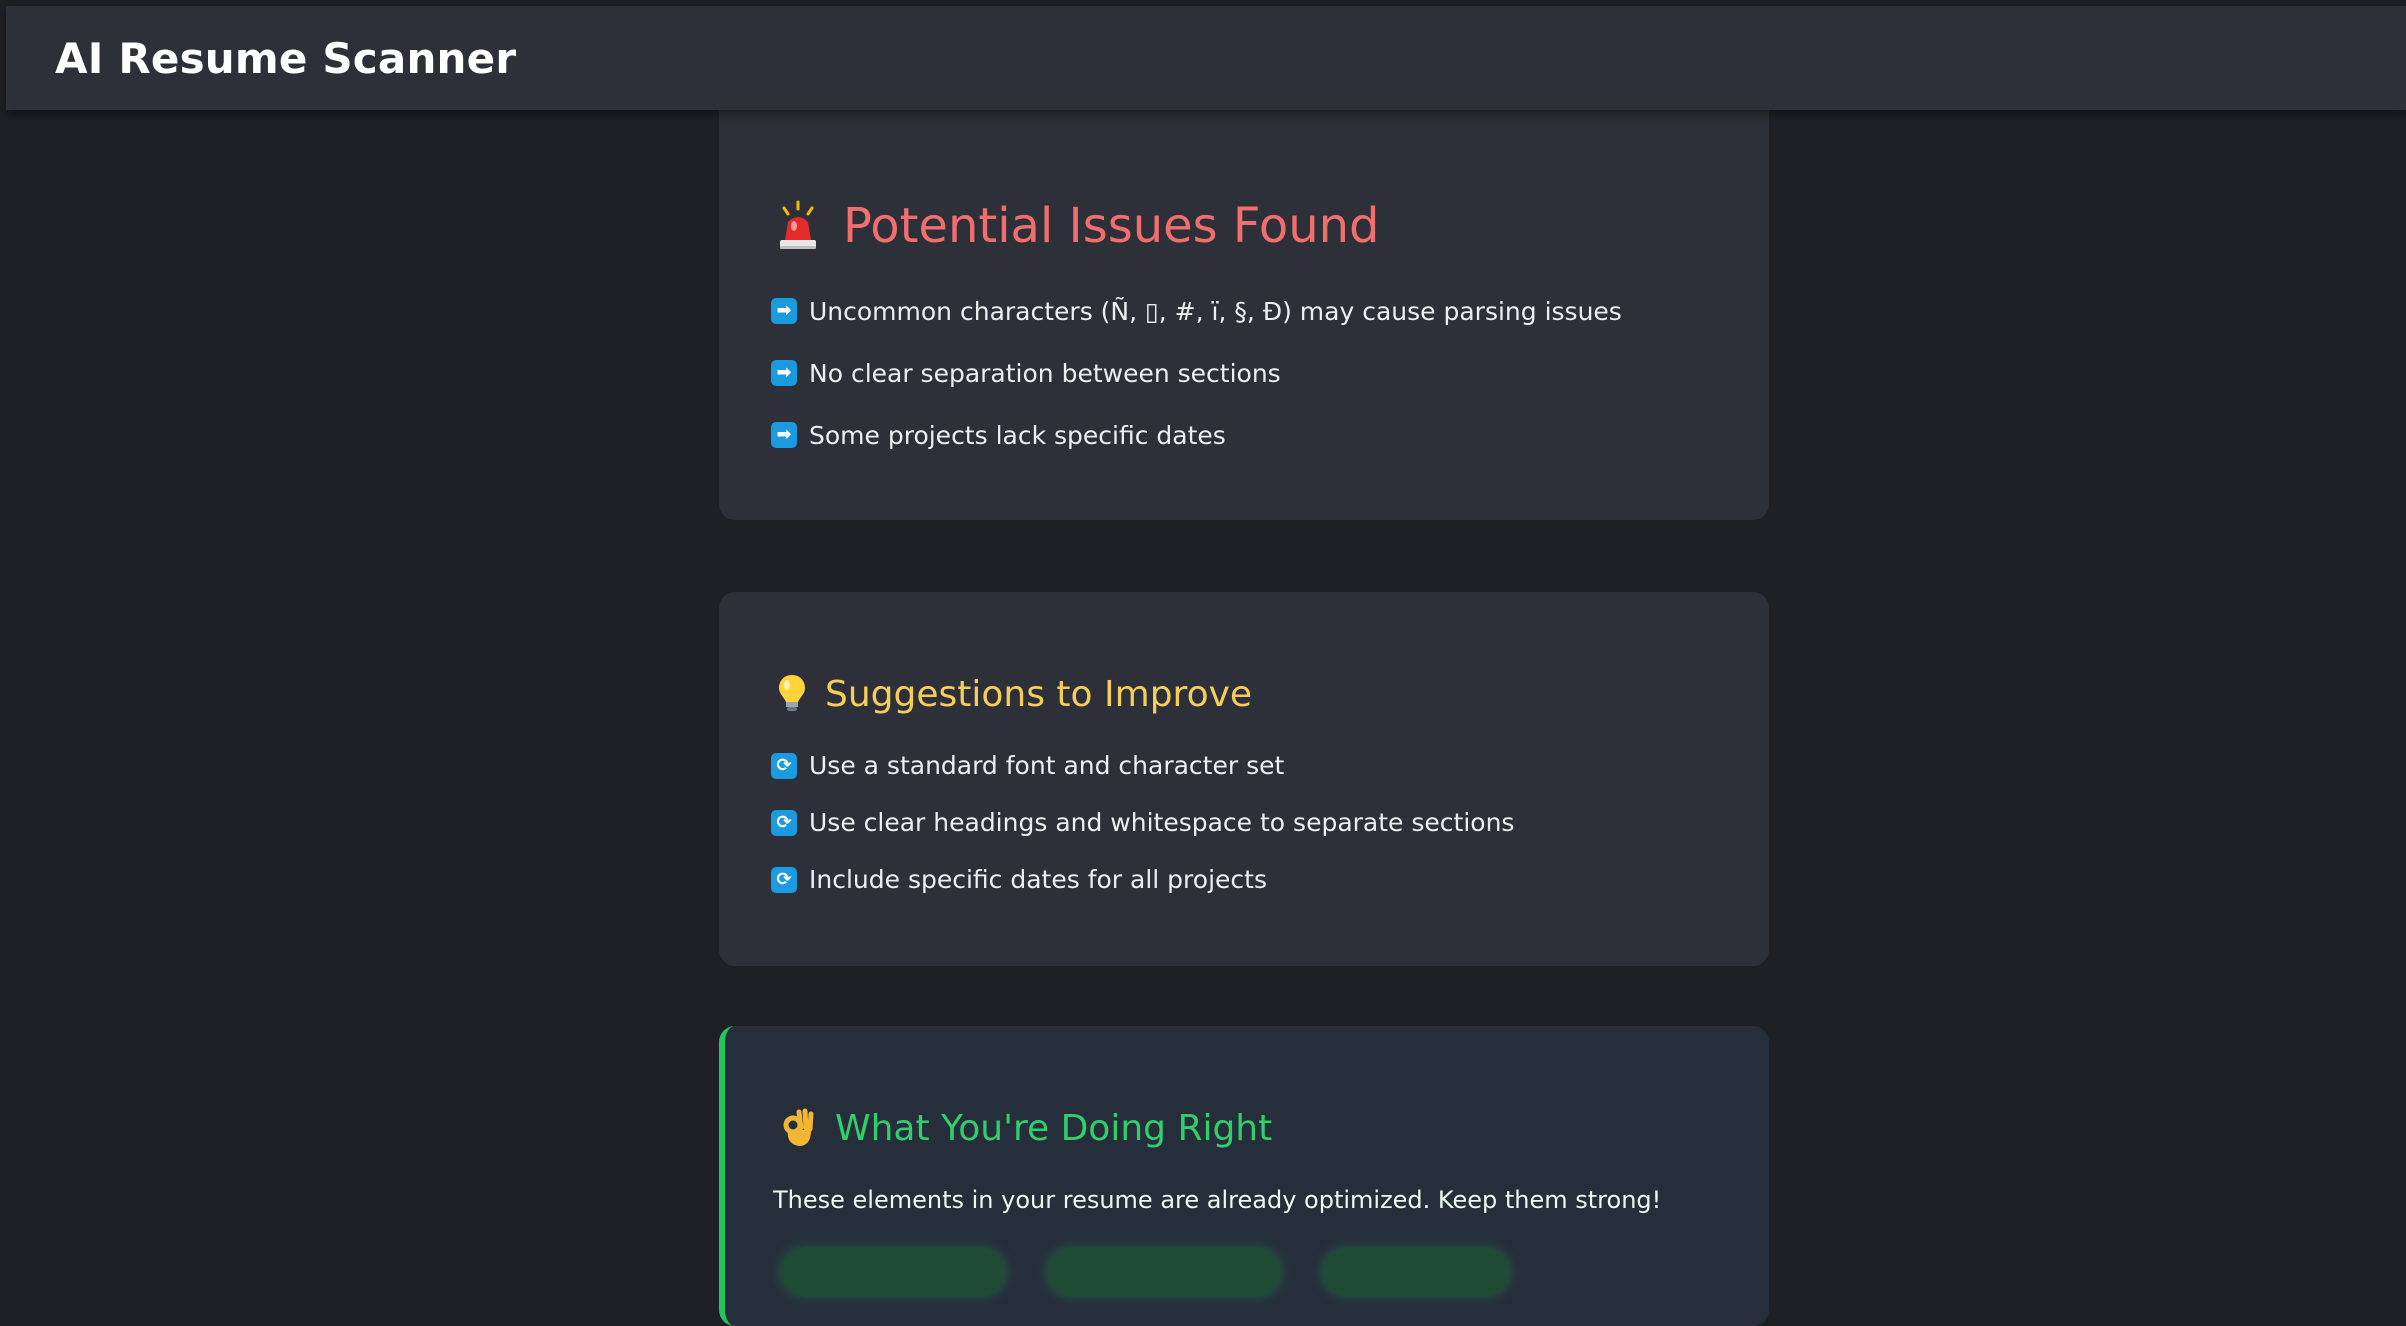  I want to click on top-bar: AI Resume Scanner, so click(1206, 58).